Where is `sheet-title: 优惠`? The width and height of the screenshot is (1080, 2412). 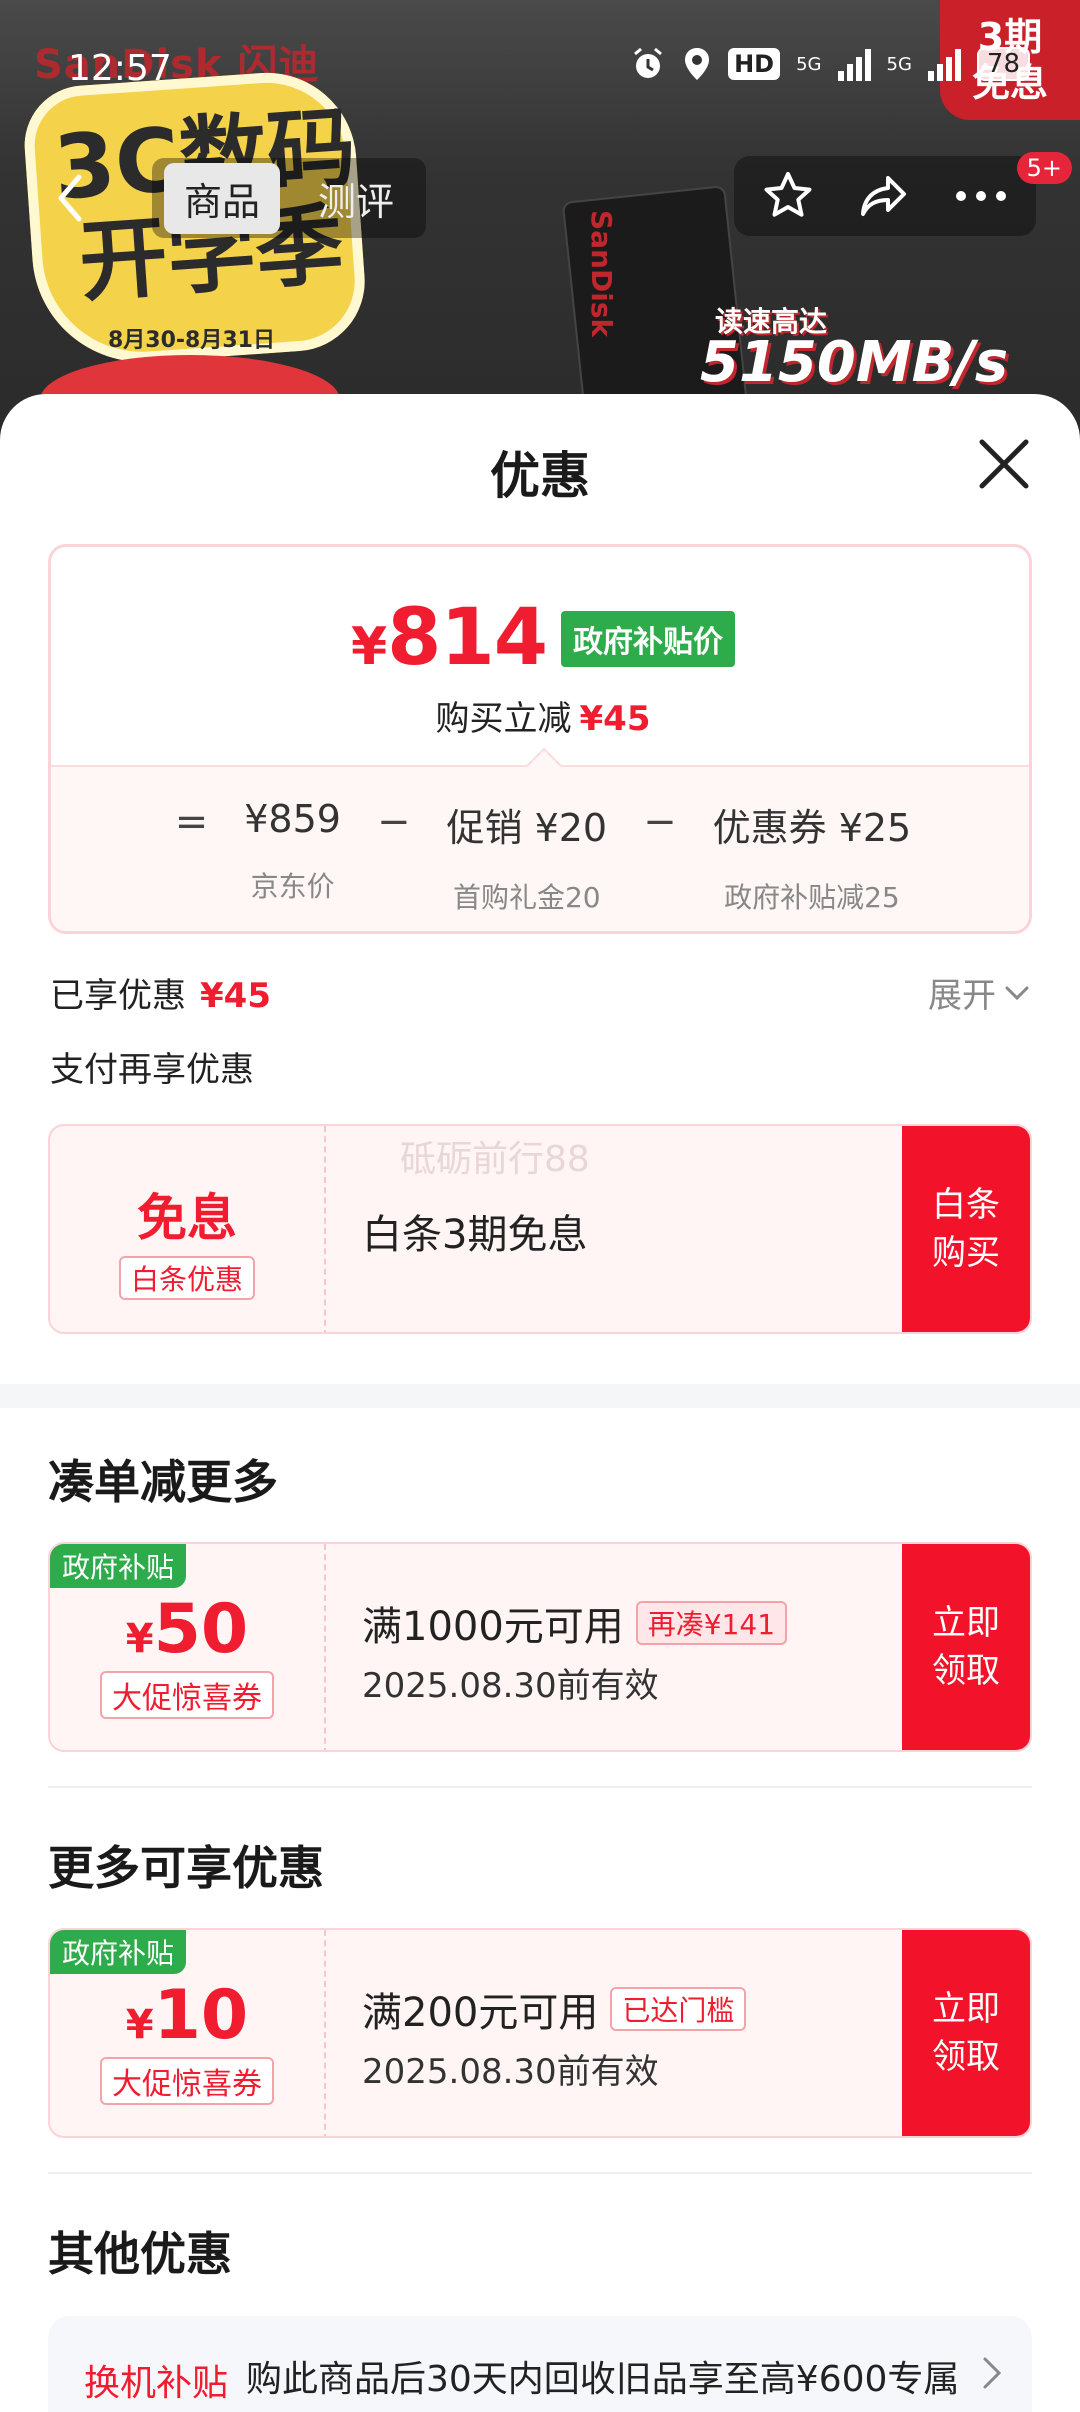
sheet-title: 优惠 is located at coordinates (540, 476).